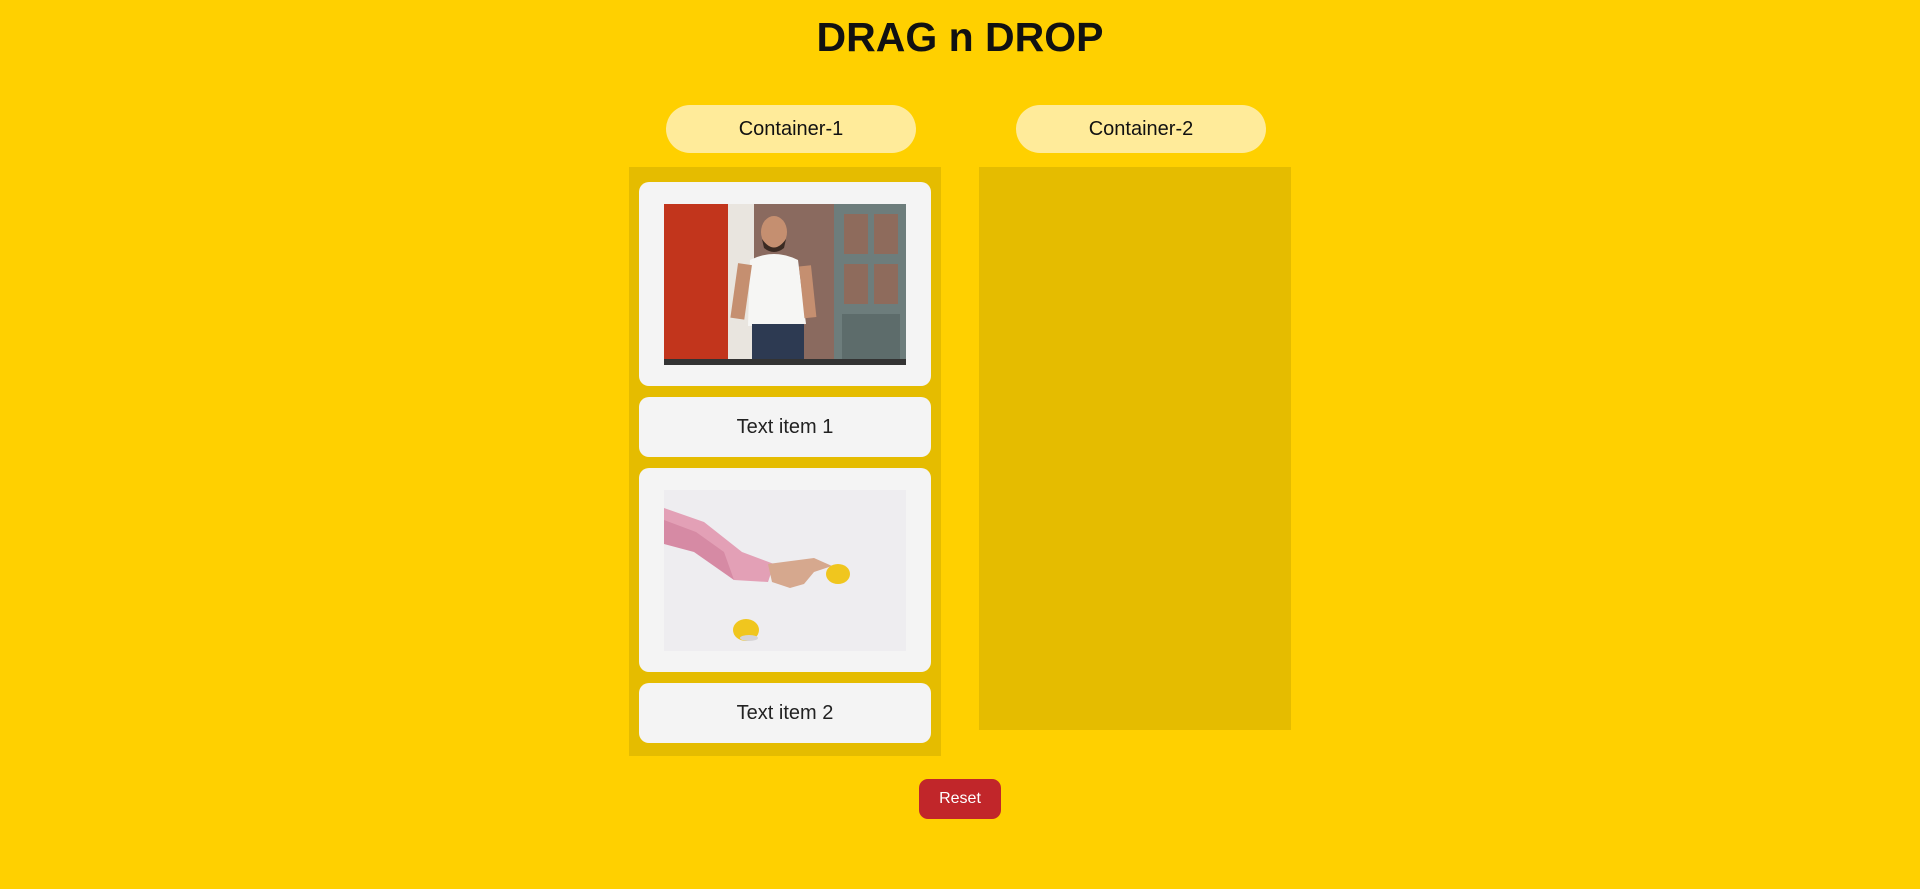 This screenshot has width=1920, height=889. I want to click on man-leaning-photo, so click(785, 284).